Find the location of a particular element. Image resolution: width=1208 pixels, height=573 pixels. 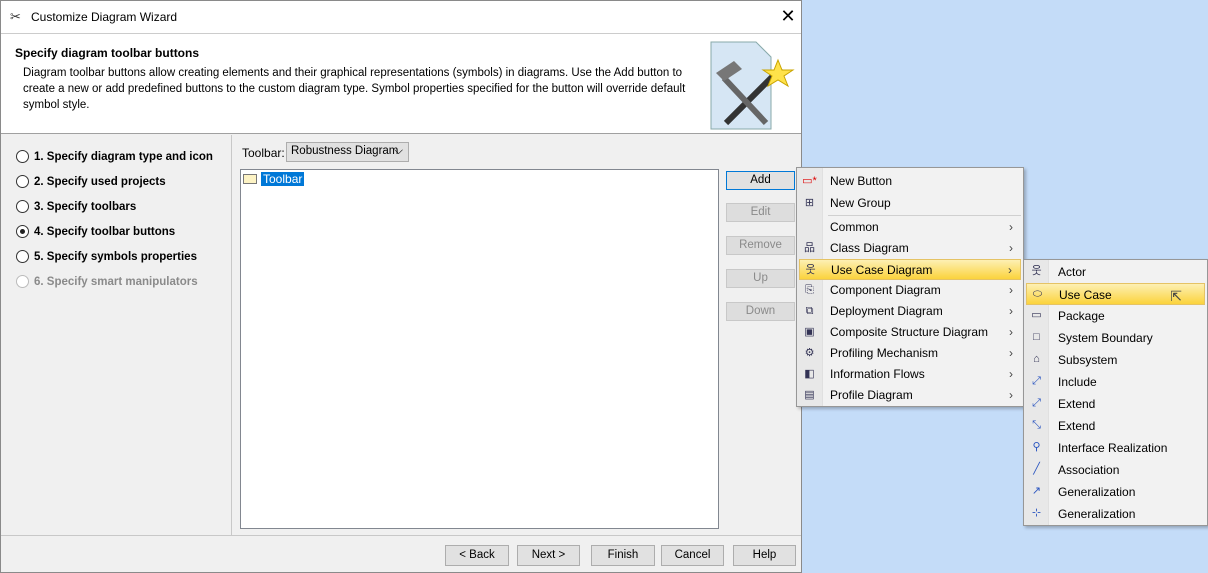

menu-item-label: Extend is located at coordinates (1077, 426).